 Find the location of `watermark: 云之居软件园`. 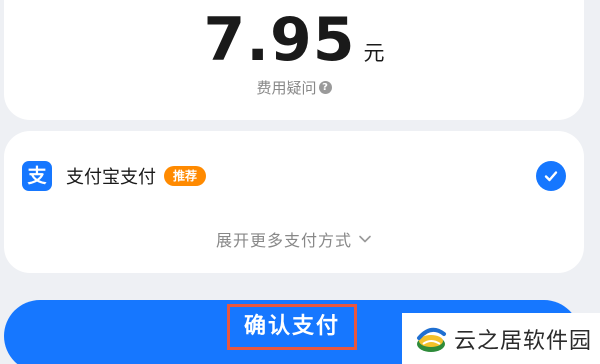

watermark: 云之居软件园 is located at coordinates (501, 338).